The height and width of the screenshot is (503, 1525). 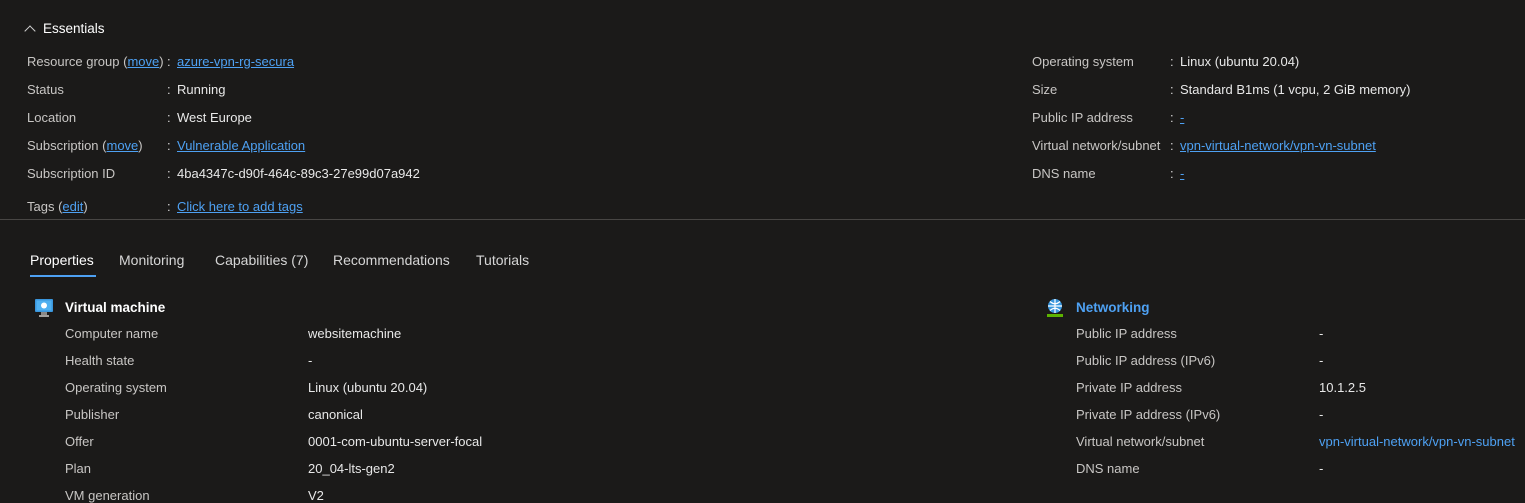 What do you see at coordinates (52, 117) in the screenshot?
I see `location-label: Location` at bounding box center [52, 117].